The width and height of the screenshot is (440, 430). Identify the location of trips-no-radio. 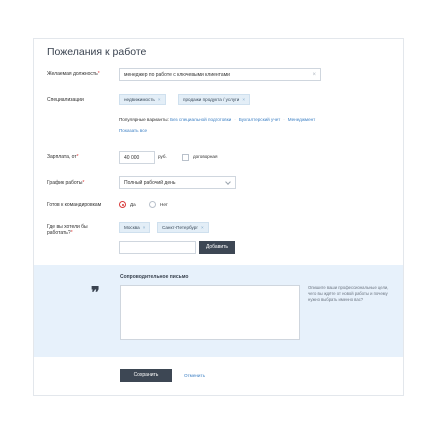
(152, 204).